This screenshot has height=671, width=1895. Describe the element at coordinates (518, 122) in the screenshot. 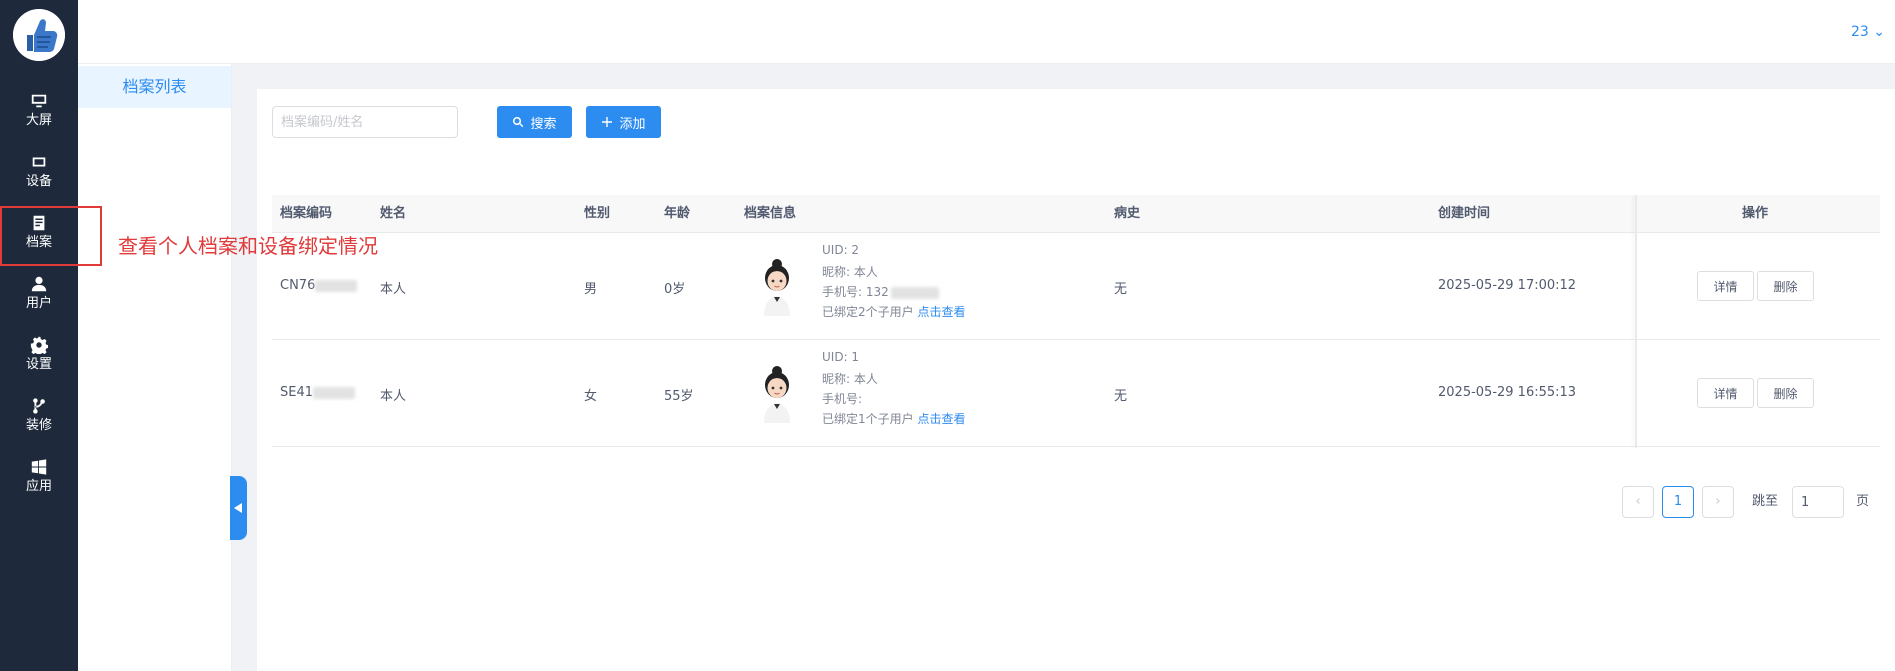

I see `search-icon` at that location.